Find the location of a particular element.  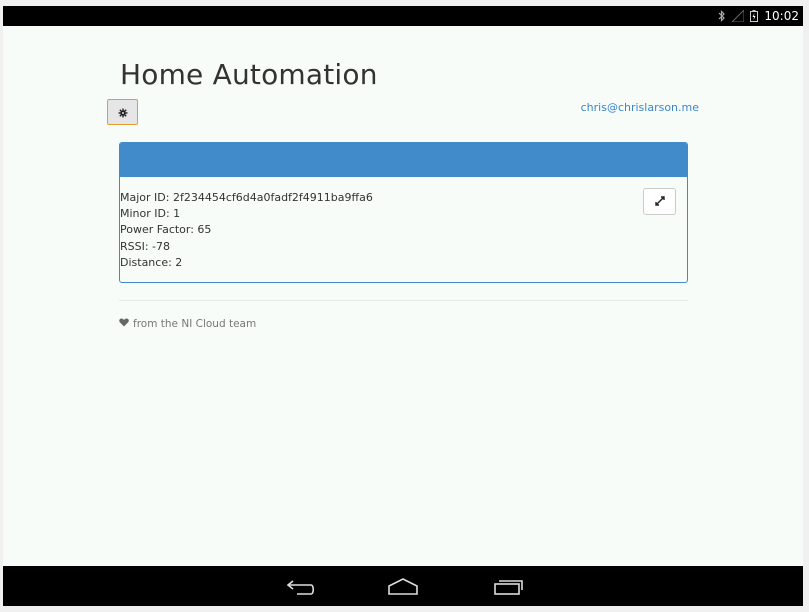

signal-icon is located at coordinates (738, 16).